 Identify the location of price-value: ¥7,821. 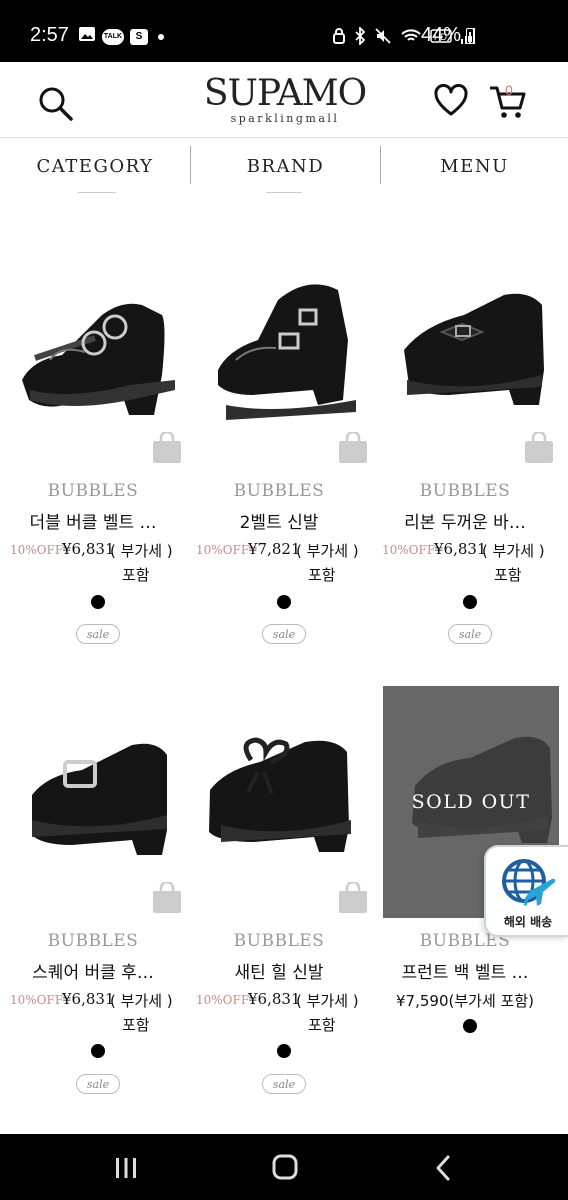
(274, 549).